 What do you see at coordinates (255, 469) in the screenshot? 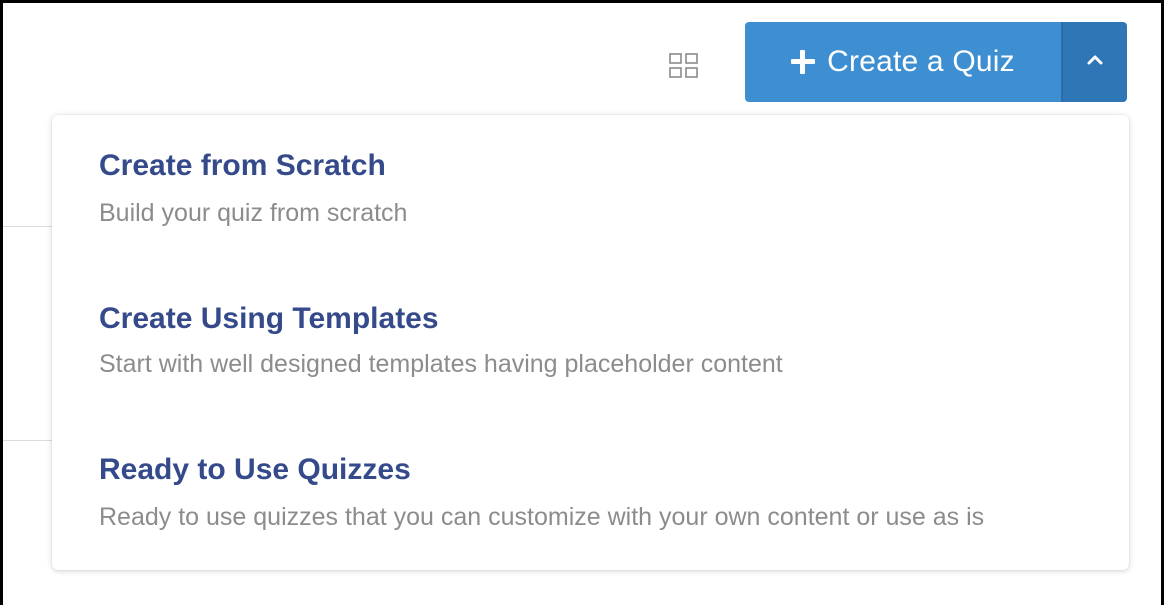
I see `menu-item-title: Ready to Use Quizzes` at bounding box center [255, 469].